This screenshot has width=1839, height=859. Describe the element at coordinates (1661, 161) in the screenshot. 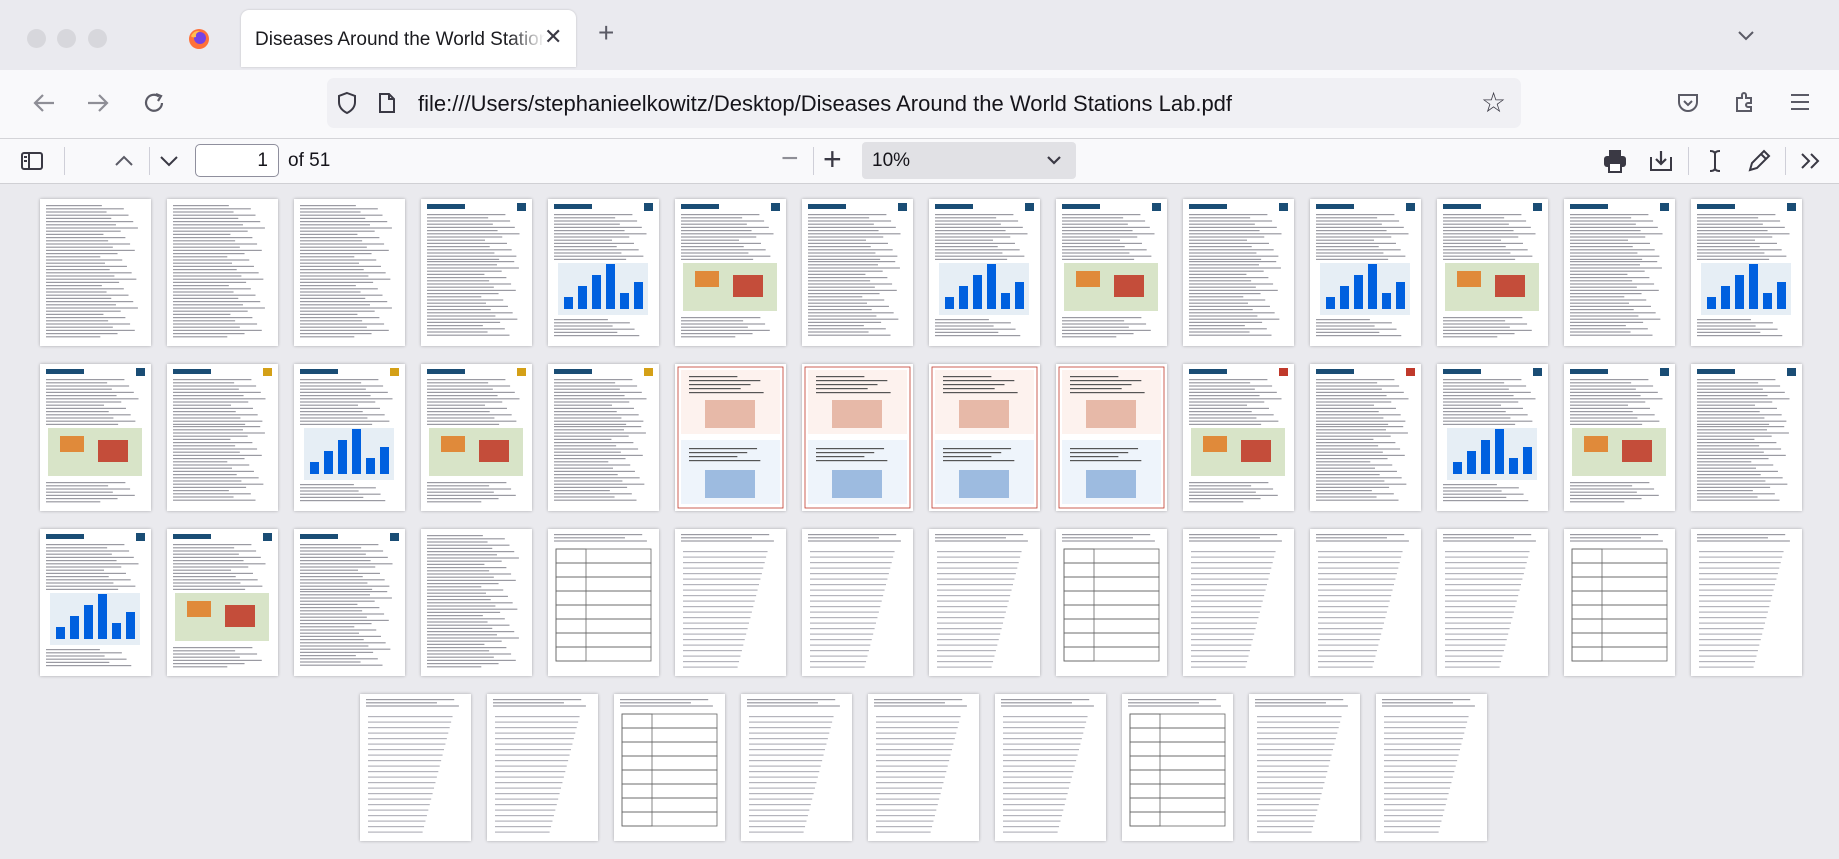

I see `download-icon` at that location.